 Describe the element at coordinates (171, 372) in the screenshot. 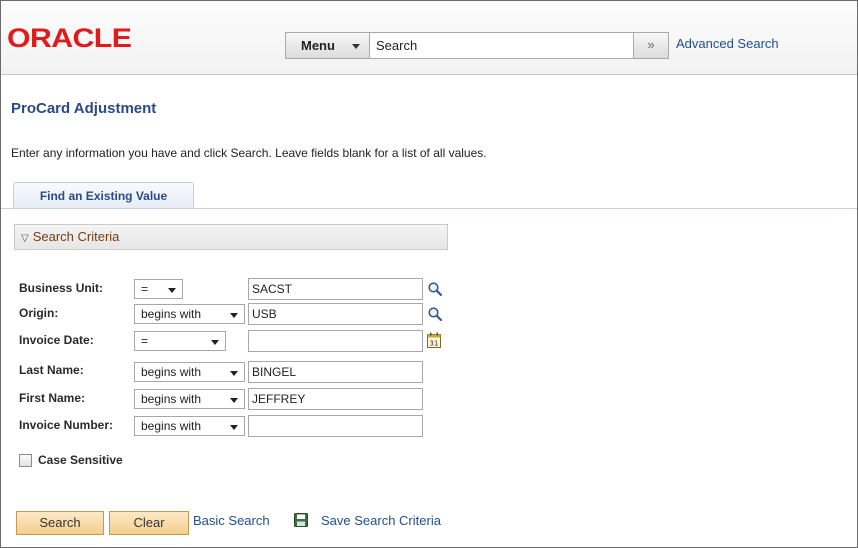

I see `last-name-operator-value: begins with` at that location.